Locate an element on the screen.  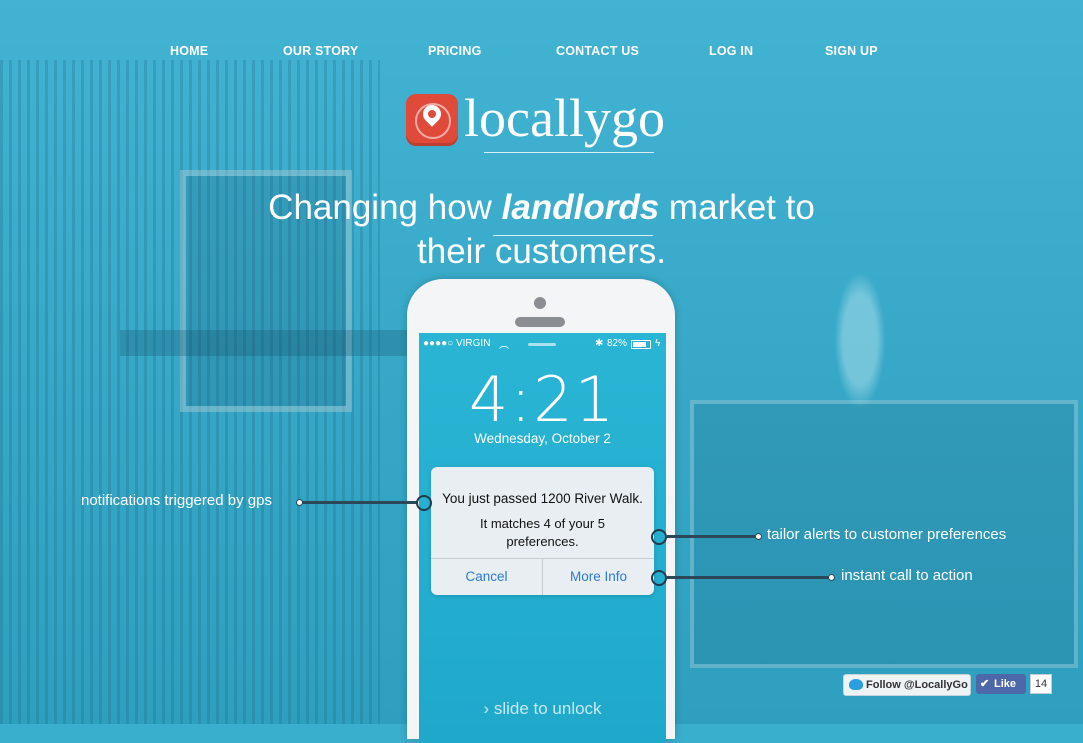
facebook-like-label: Like is located at coordinates (1005, 684).